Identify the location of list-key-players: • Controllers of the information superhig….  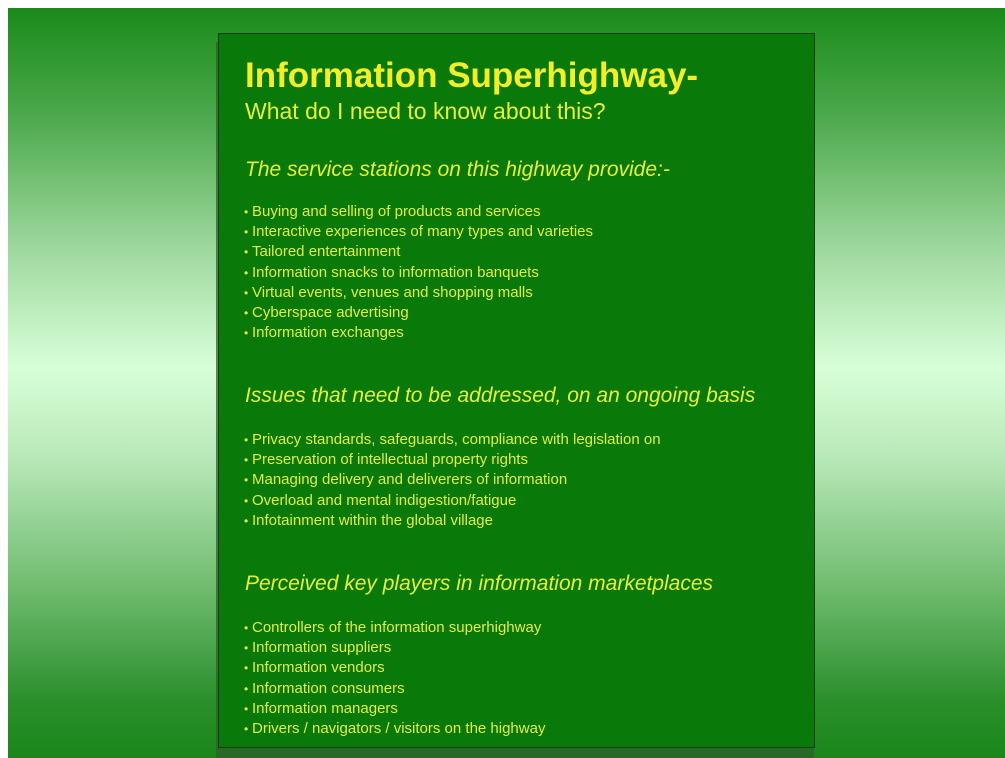
(394, 678).